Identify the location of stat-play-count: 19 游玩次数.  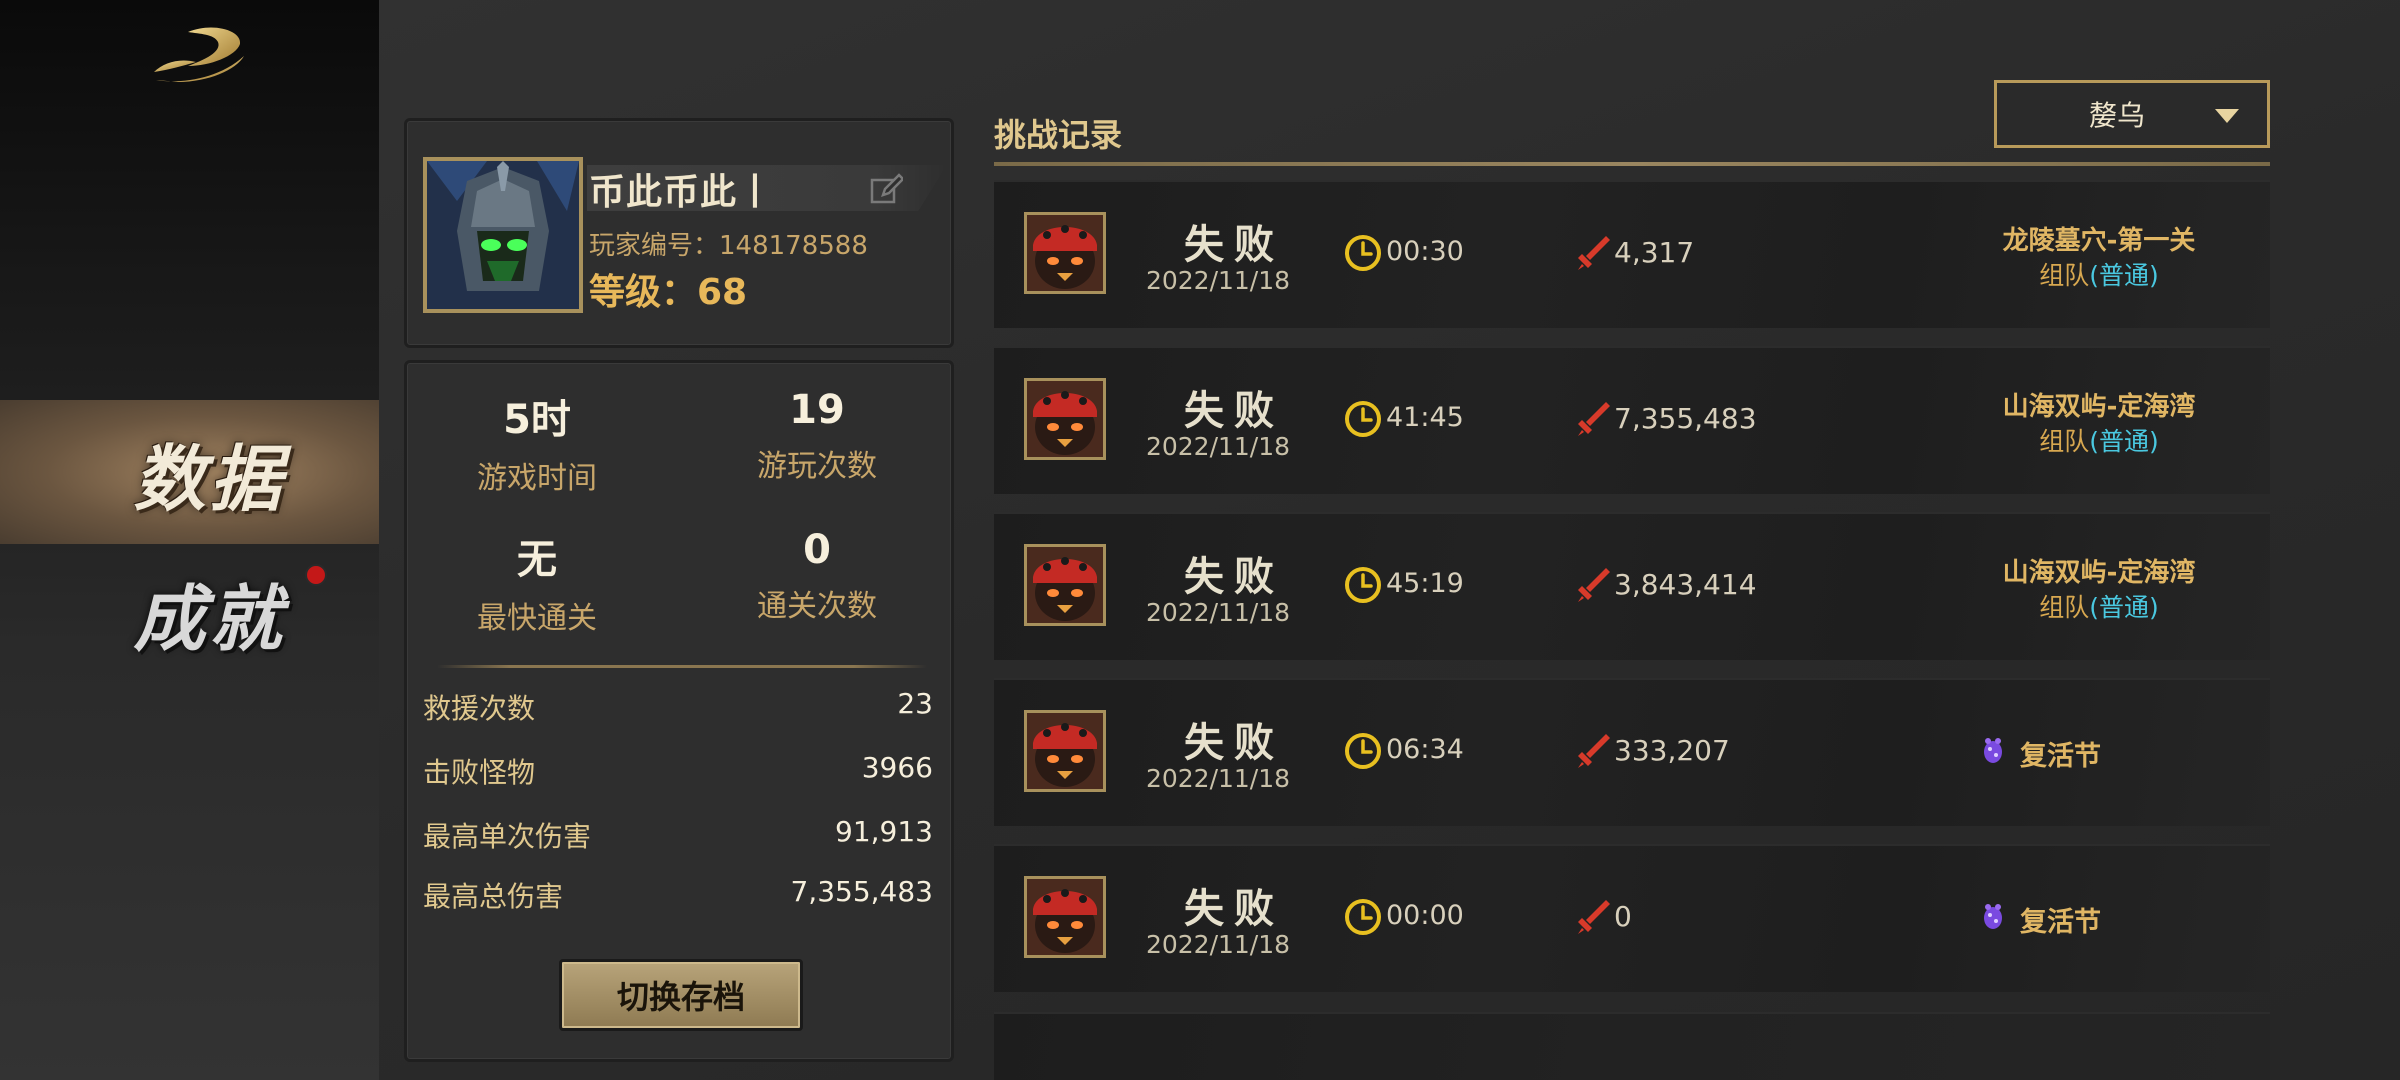
(817, 436).